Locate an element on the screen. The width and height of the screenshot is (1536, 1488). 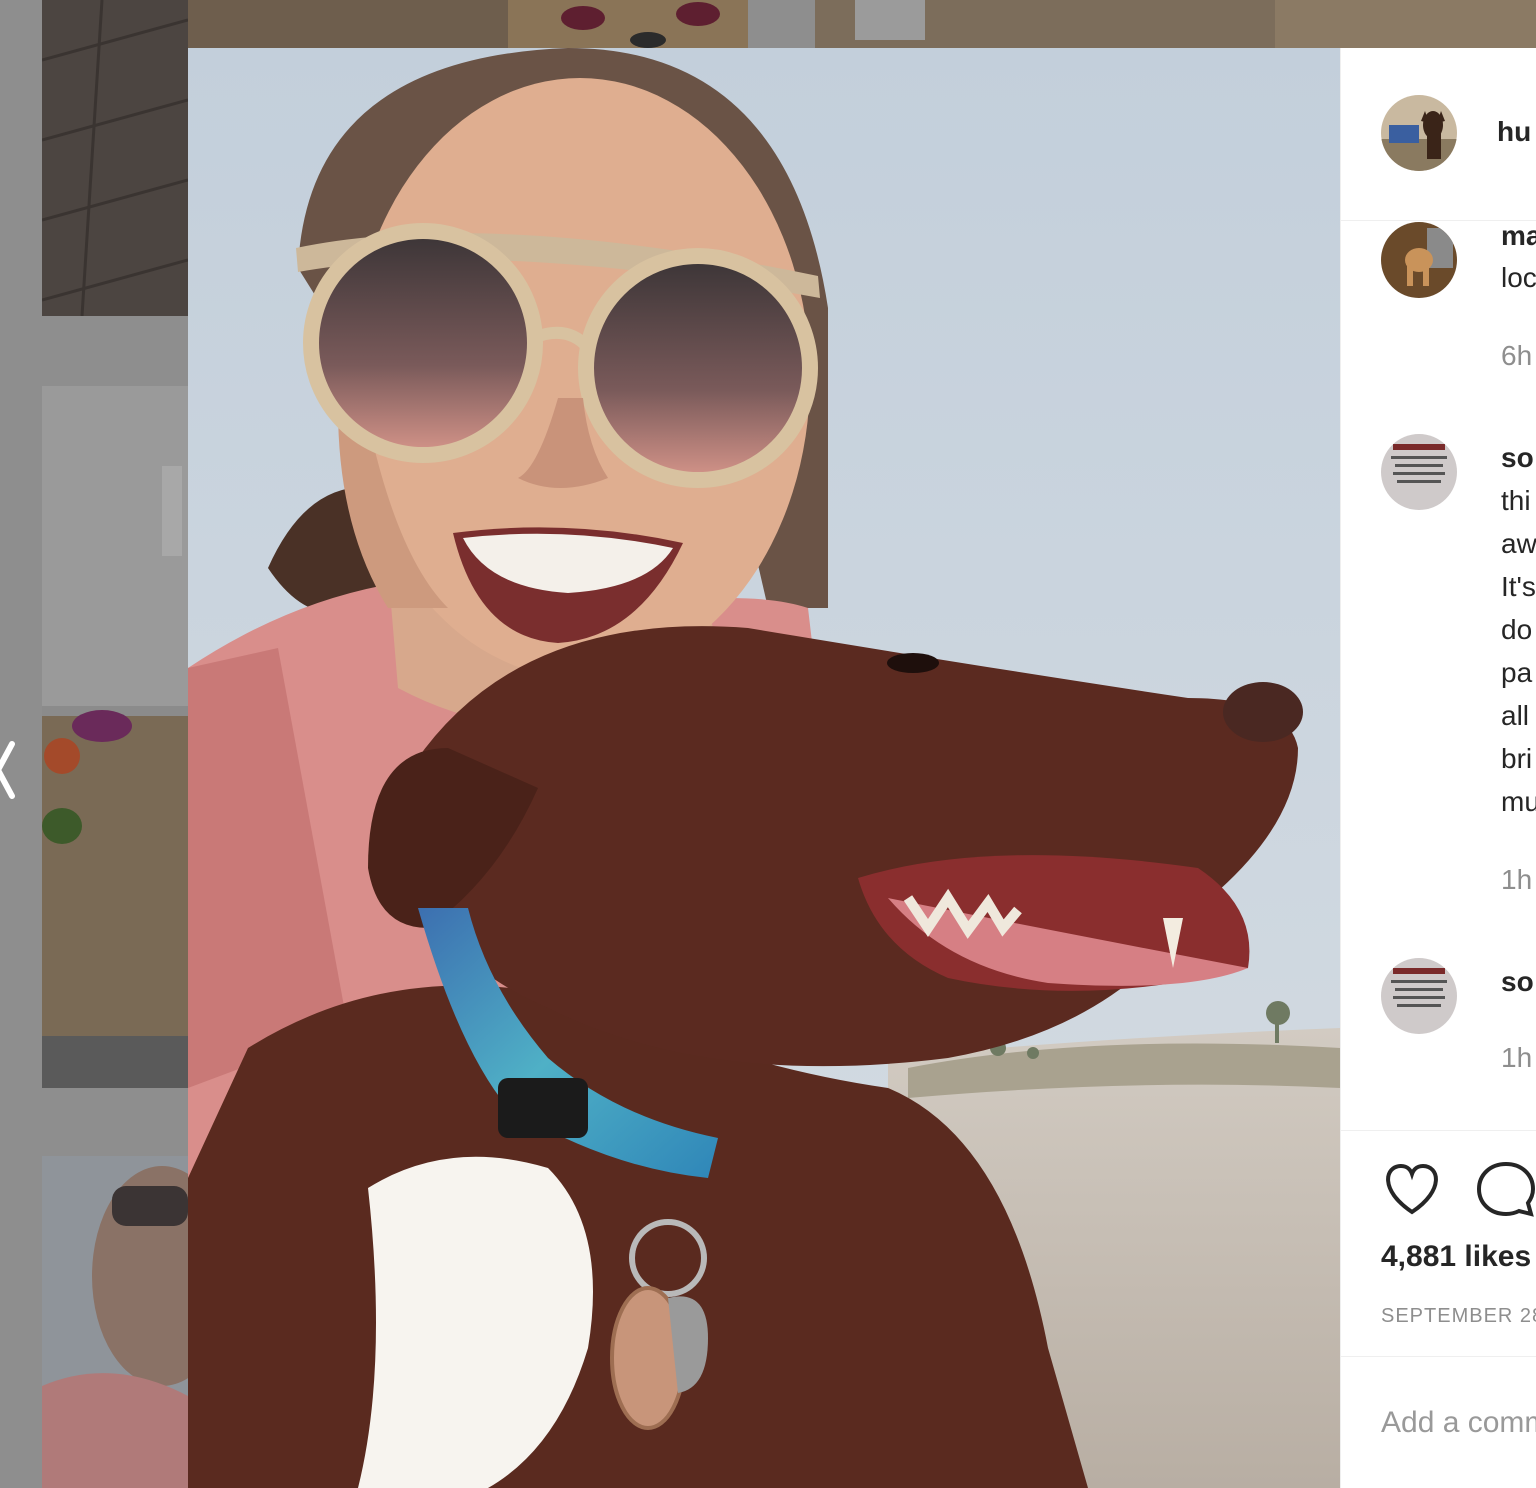
comment-text-line: It's is located at coordinates (1518, 586).